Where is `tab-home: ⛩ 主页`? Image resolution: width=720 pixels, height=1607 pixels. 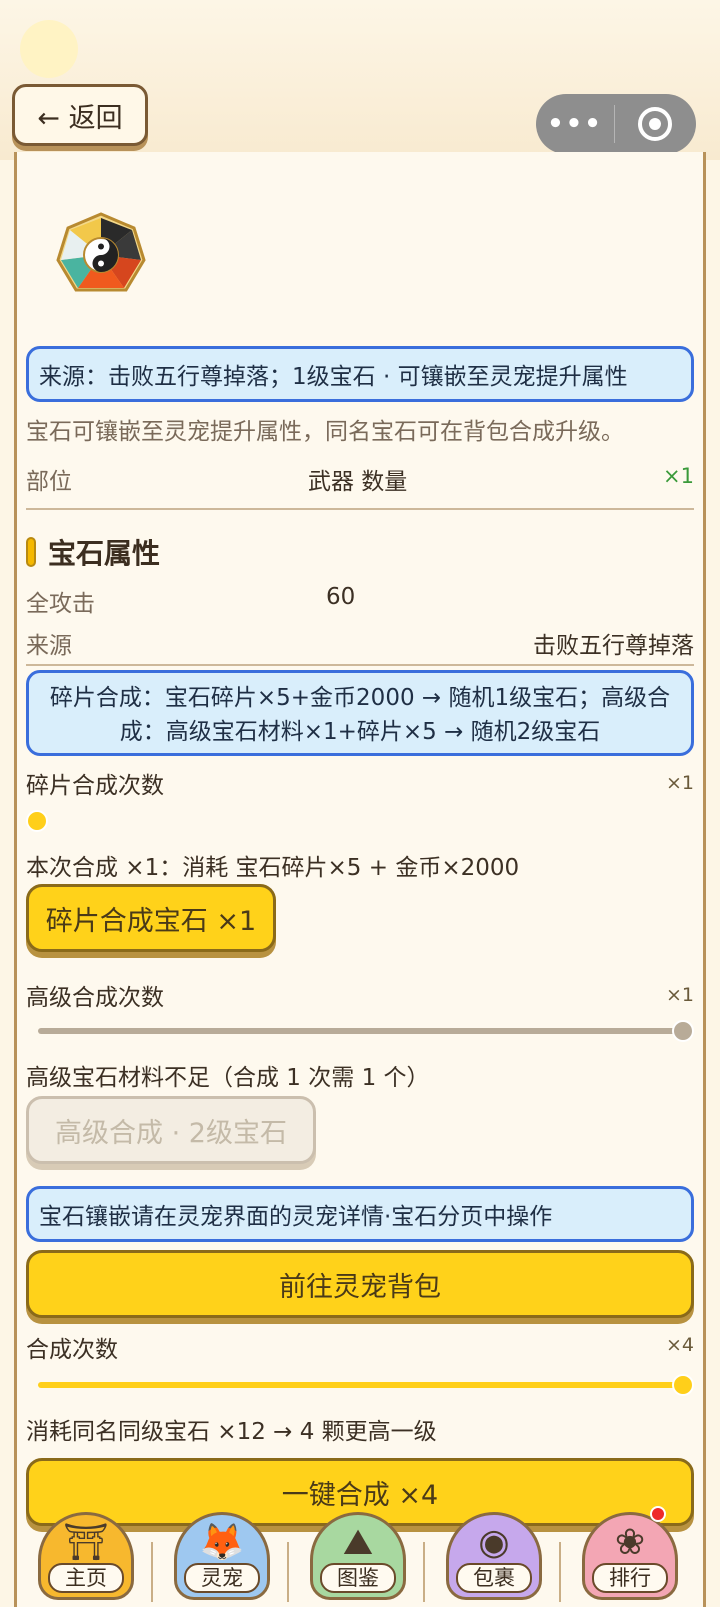
tab-home: ⛩ 主页 is located at coordinates (86, 1556).